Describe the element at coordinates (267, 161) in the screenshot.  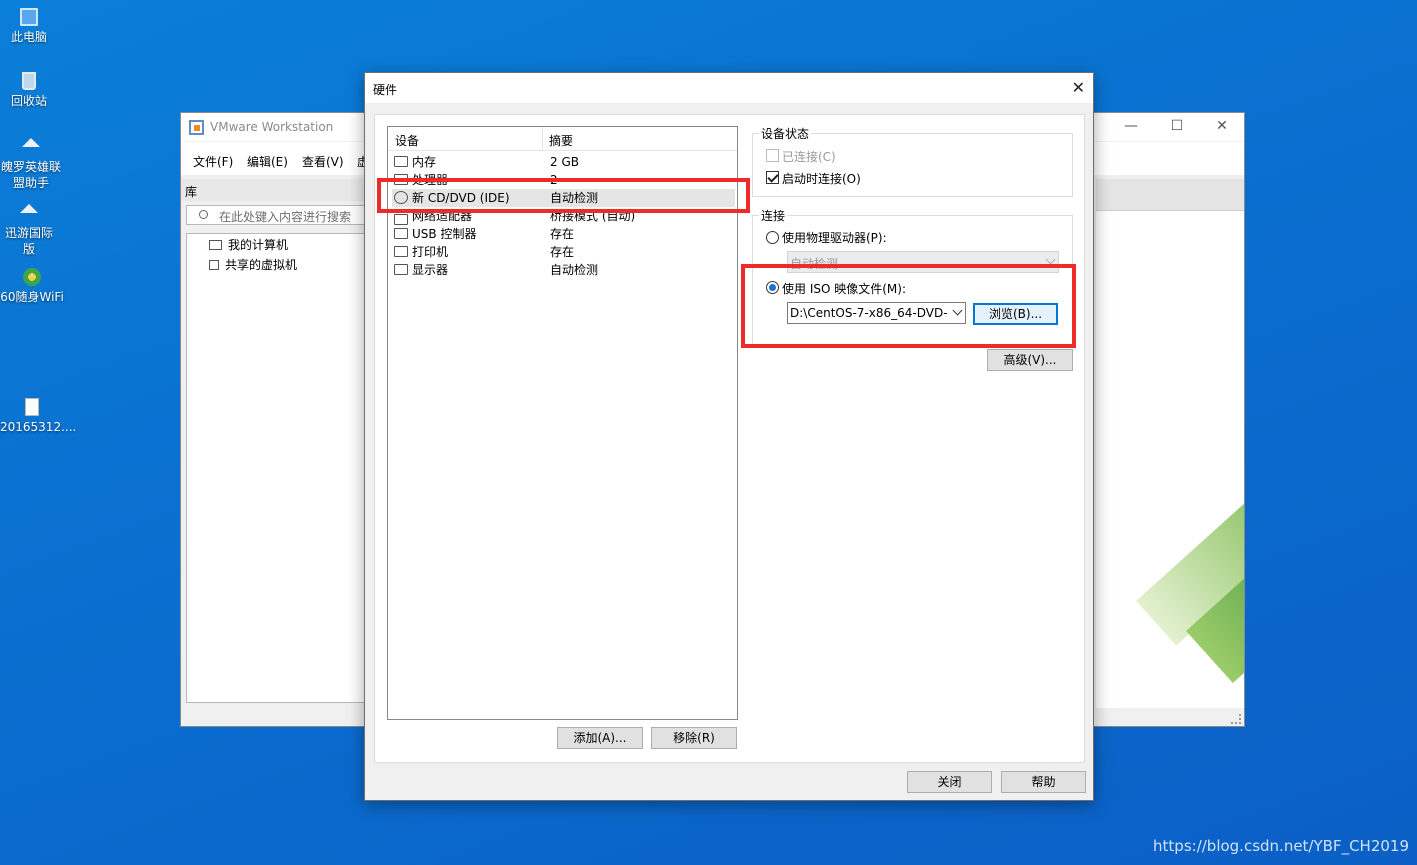
I see `menu-edit: 编辑(E)` at that location.